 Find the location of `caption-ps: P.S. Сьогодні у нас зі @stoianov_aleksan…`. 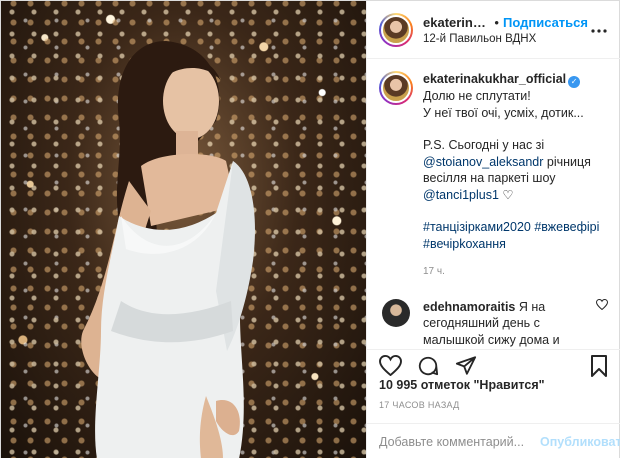

caption-ps: P.S. Сьогодні у нас зі @stoianov_aleksan… is located at coordinates (516, 170).